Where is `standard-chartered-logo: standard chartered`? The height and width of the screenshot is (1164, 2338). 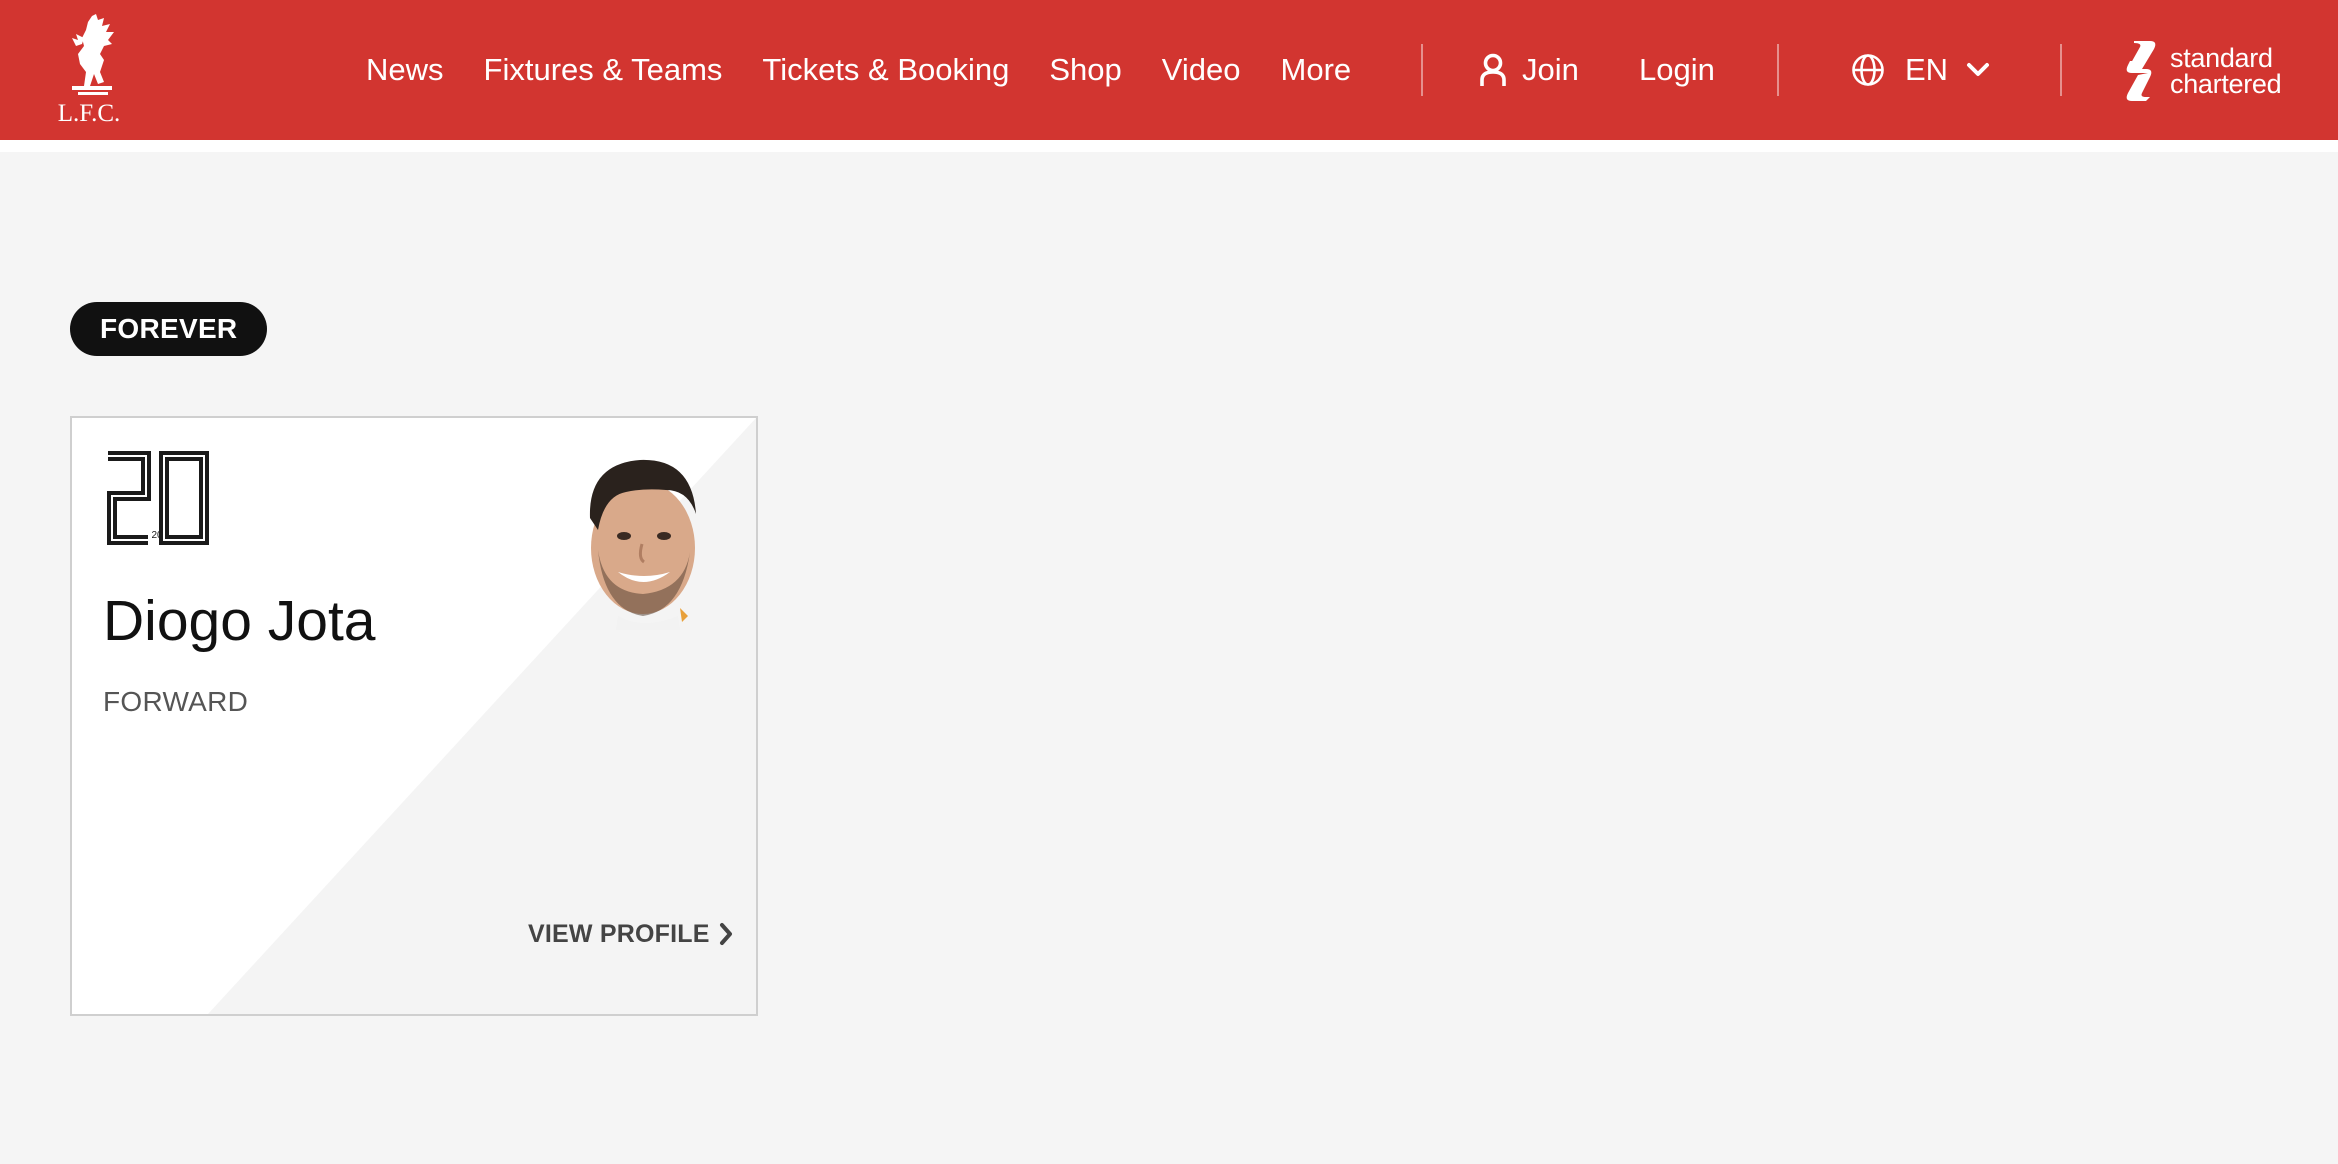
standard-chartered-logo: standard chartered is located at coordinates (2210, 71).